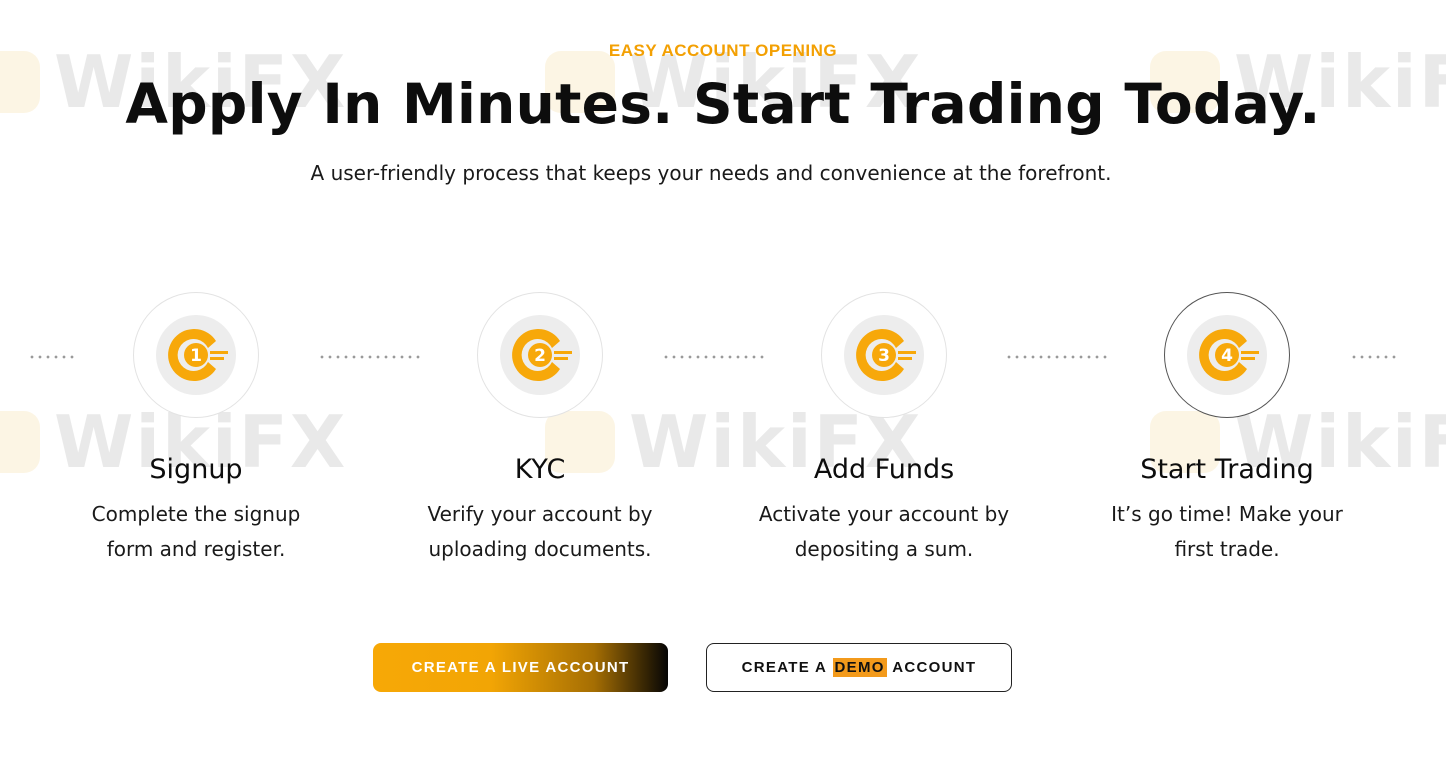 This screenshot has height=765, width=1446. What do you see at coordinates (1227, 514) in the screenshot?
I see `step-desc-line: It’s go time! Make your` at bounding box center [1227, 514].